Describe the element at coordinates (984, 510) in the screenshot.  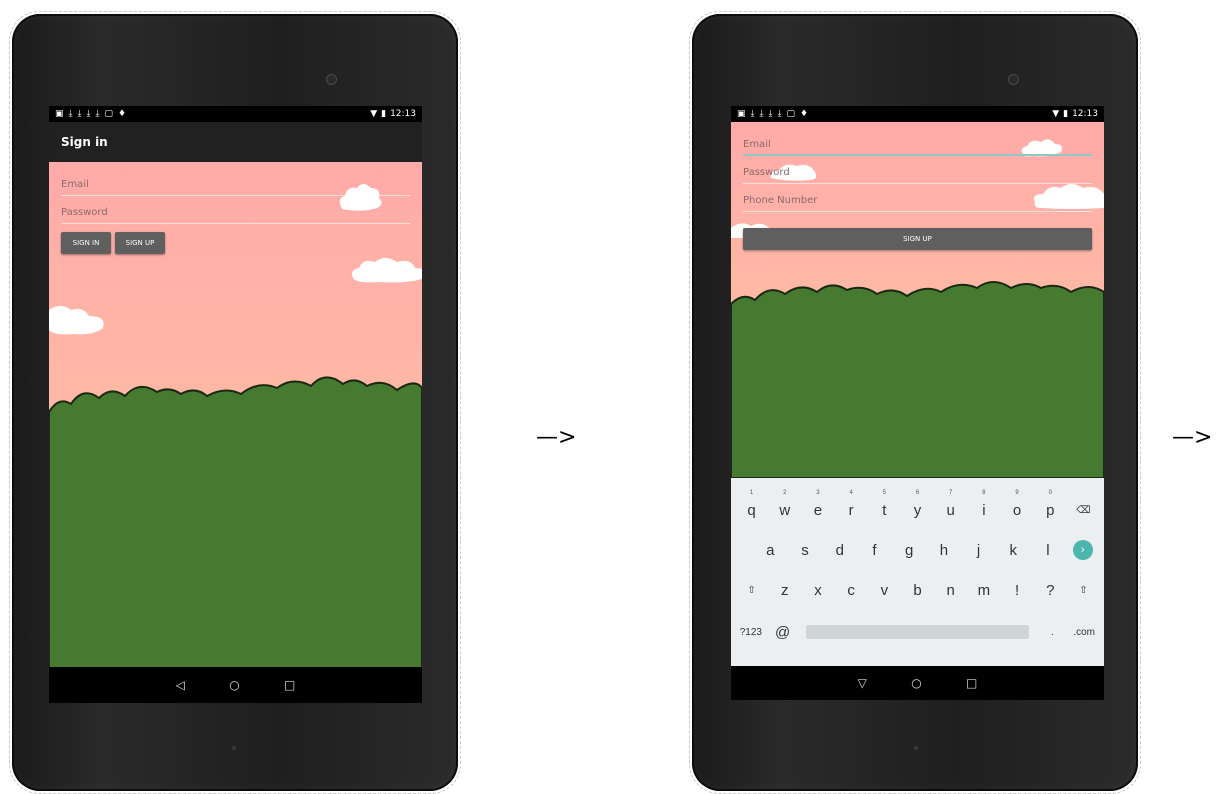
I see `key-label: i` at that location.